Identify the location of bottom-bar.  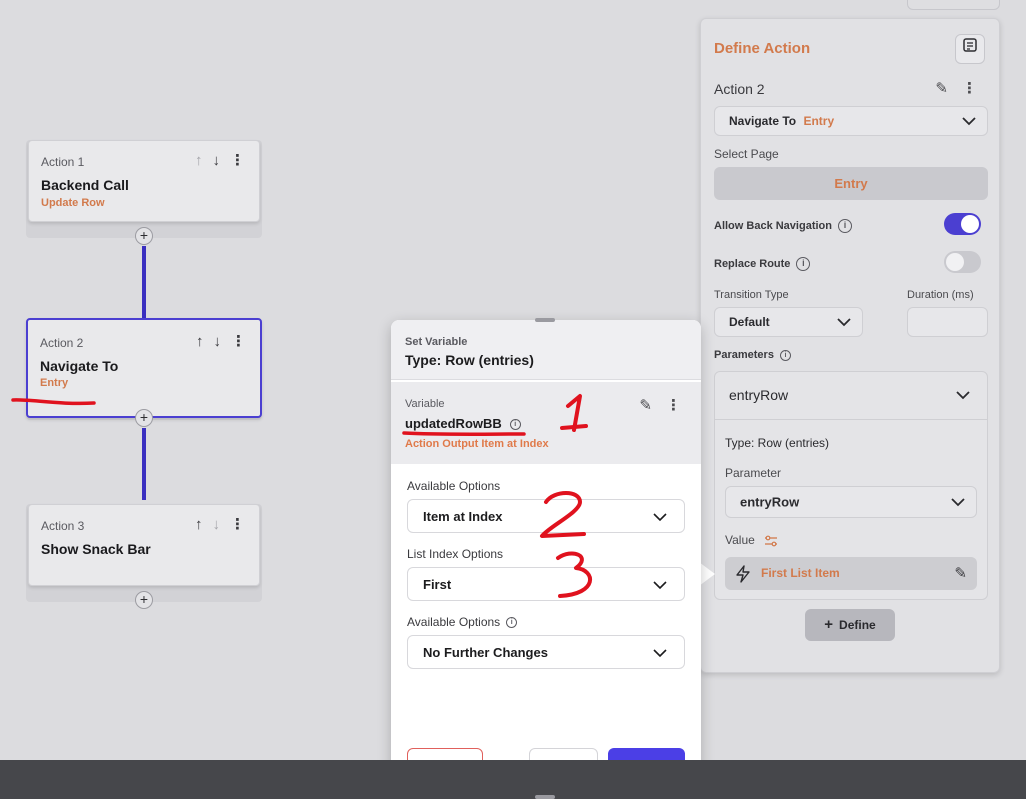
(513, 779).